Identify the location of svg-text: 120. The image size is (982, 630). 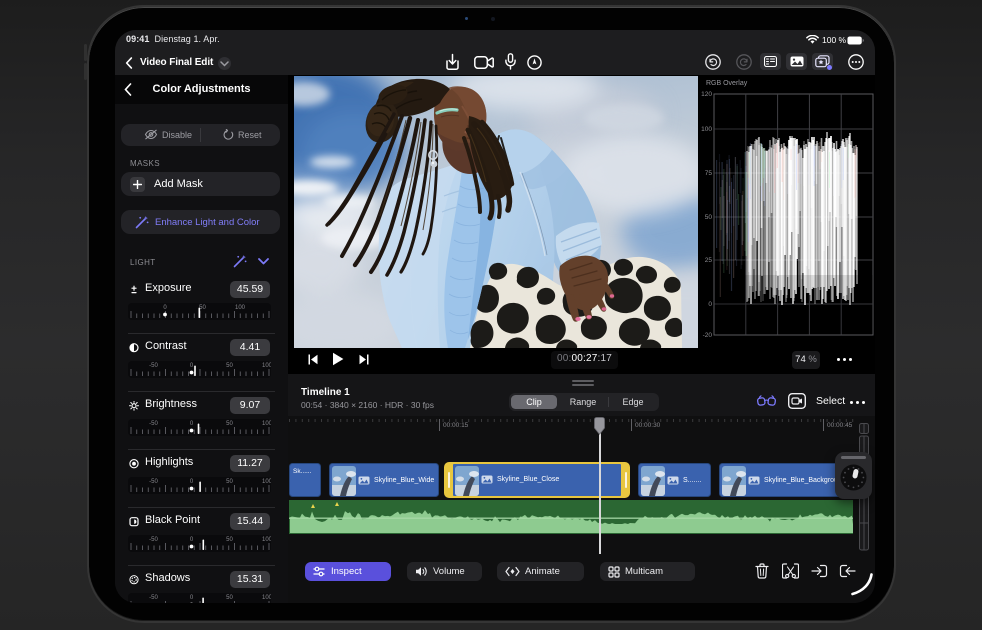
(706, 94).